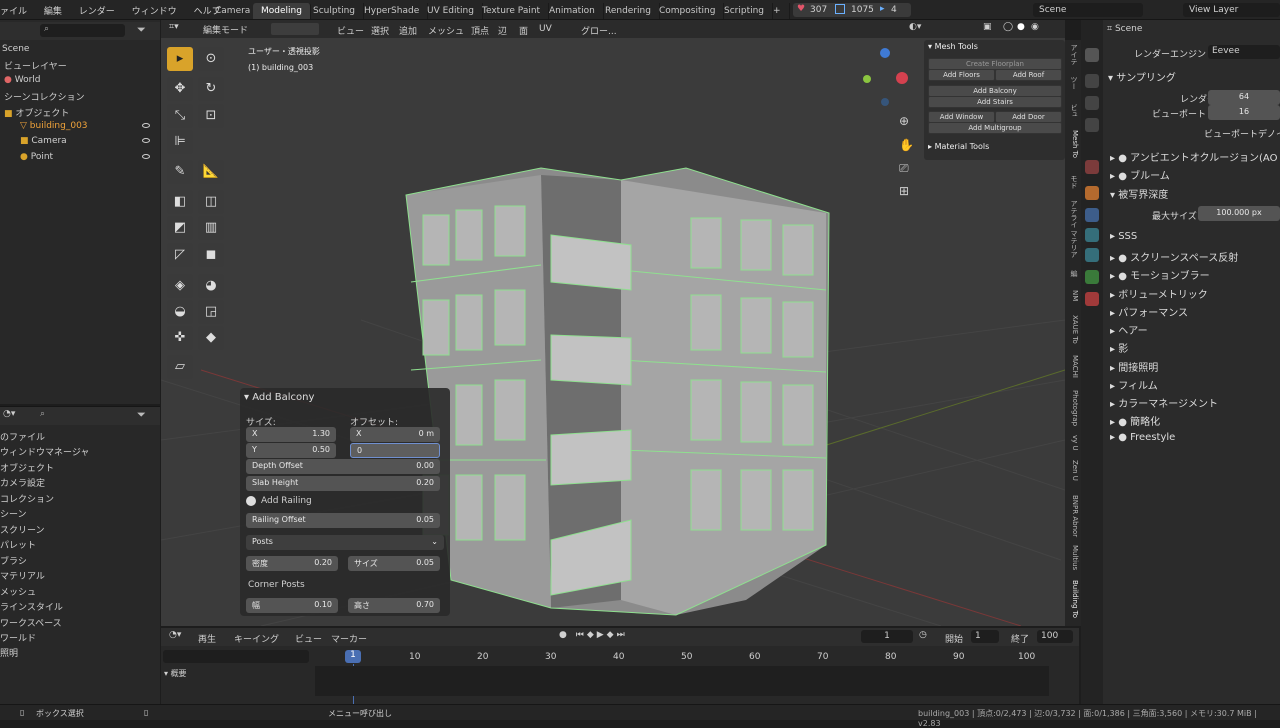  I want to click on rip-tool: ◆, so click(211, 338).